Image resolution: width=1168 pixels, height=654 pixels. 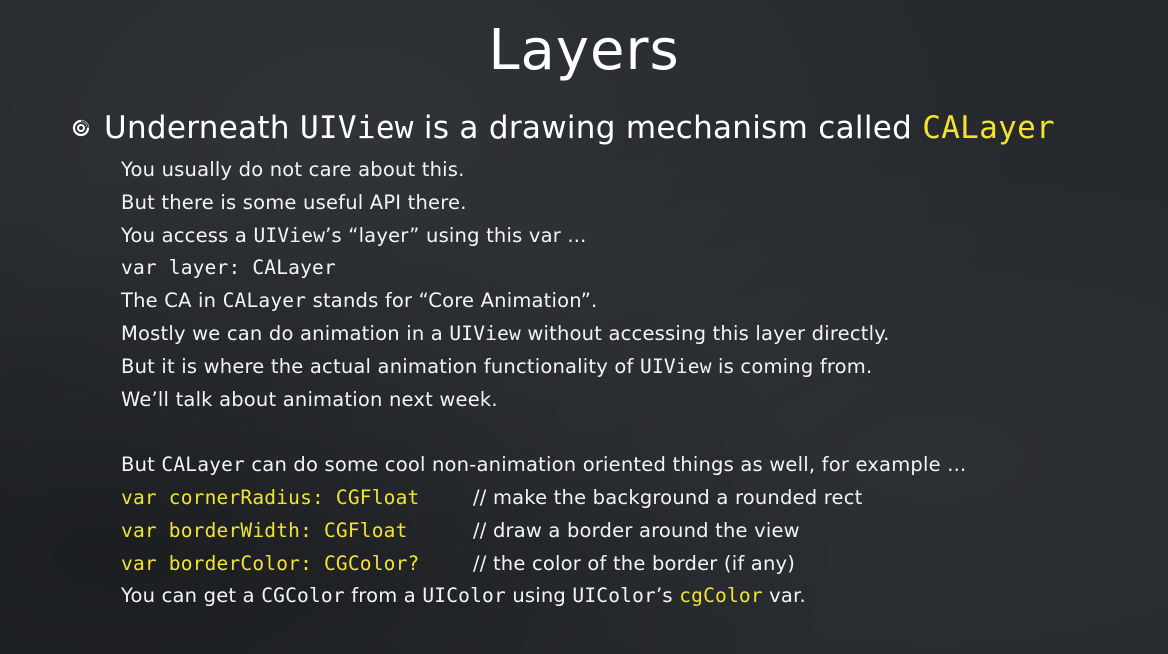 What do you see at coordinates (264, 530) in the screenshot?
I see `line-11-code: var borderWidth: CGFloat` at bounding box center [264, 530].